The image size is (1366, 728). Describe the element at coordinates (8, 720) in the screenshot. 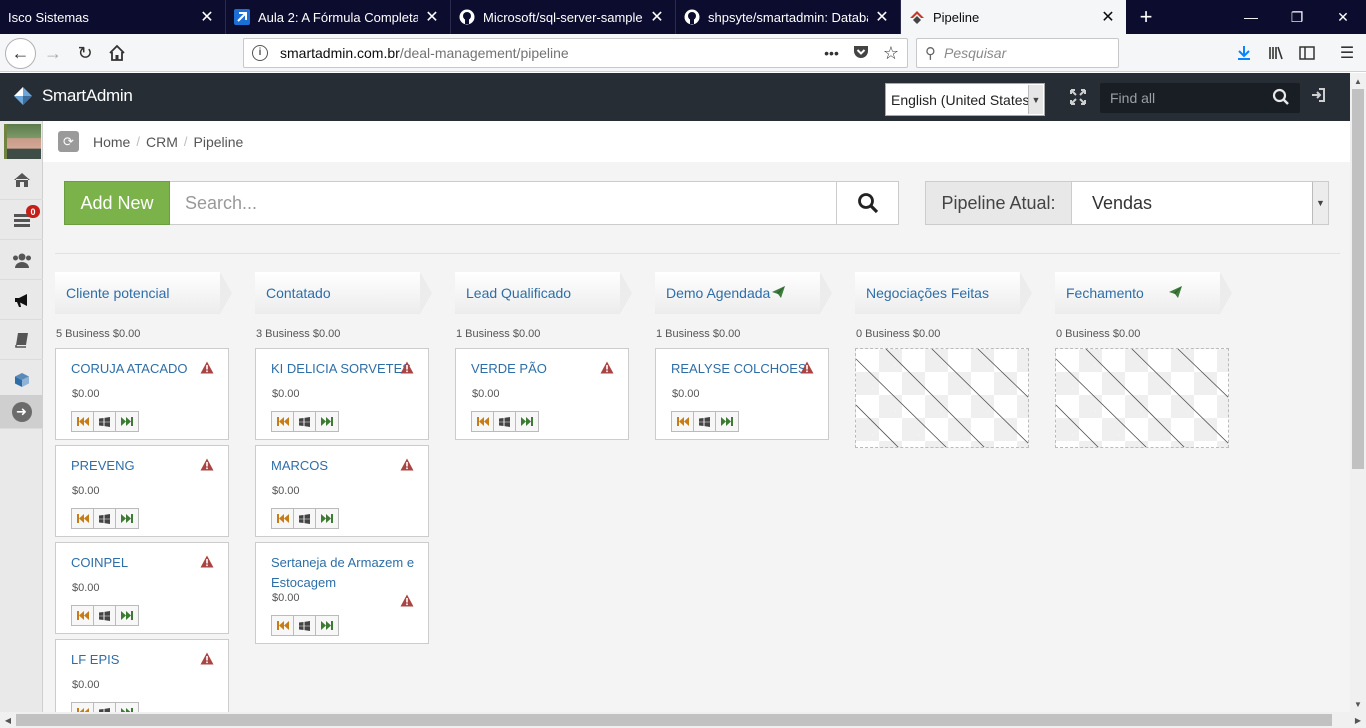

I see `scroll-left-icon: ◀` at that location.